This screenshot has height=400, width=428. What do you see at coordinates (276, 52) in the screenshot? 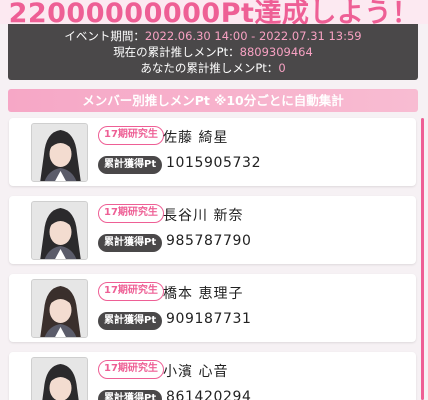
I see `total-points-value: 8809309464` at bounding box center [276, 52].